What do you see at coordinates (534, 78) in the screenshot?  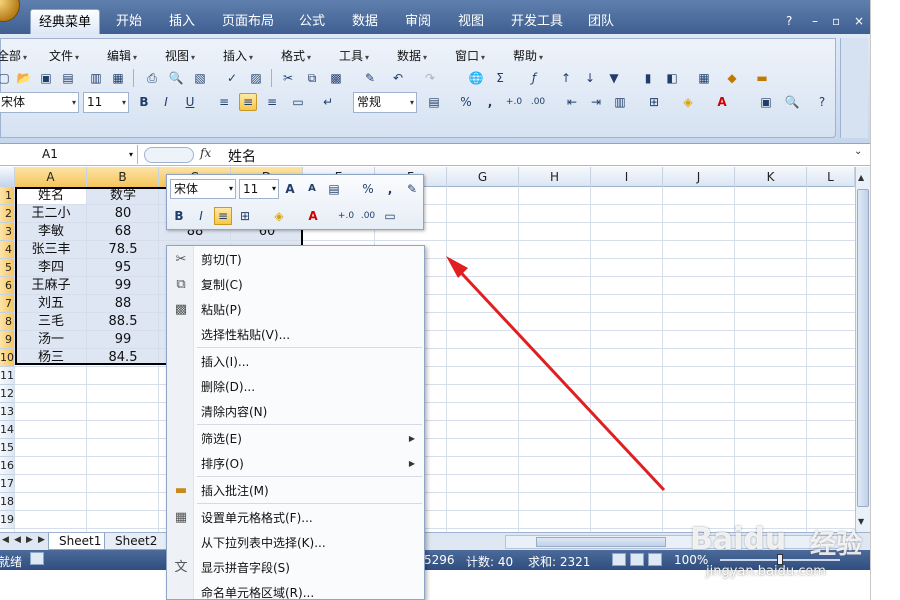 I see `function-icon: ƒ` at bounding box center [534, 78].